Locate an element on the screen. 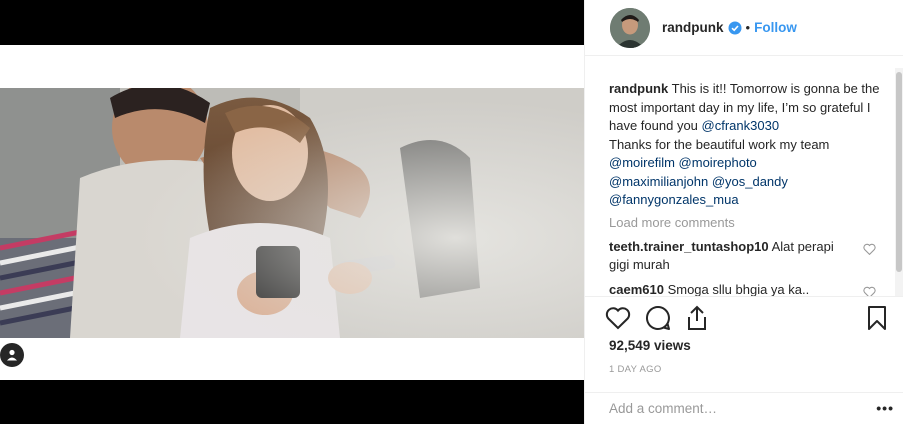  caption-mention: @moirefilm is located at coordinates (642, 162).